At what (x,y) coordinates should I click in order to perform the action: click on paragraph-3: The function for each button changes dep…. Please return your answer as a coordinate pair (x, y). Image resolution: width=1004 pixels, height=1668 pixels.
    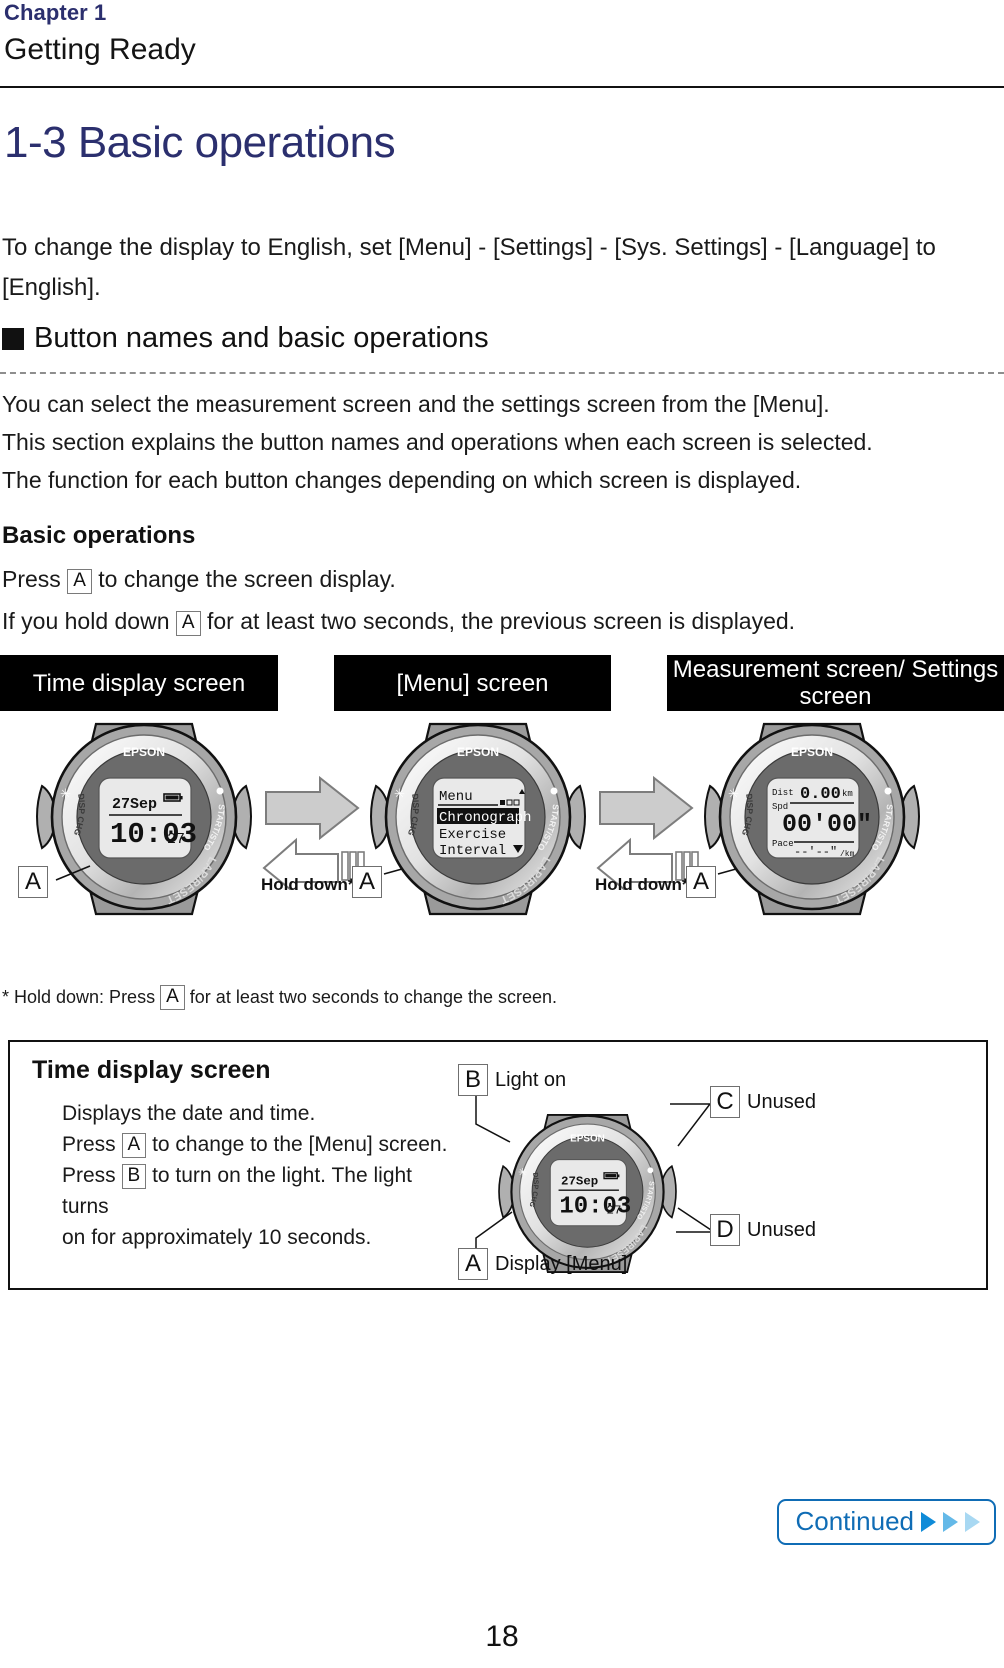
    Looking at the image, I should click on (402, 480).